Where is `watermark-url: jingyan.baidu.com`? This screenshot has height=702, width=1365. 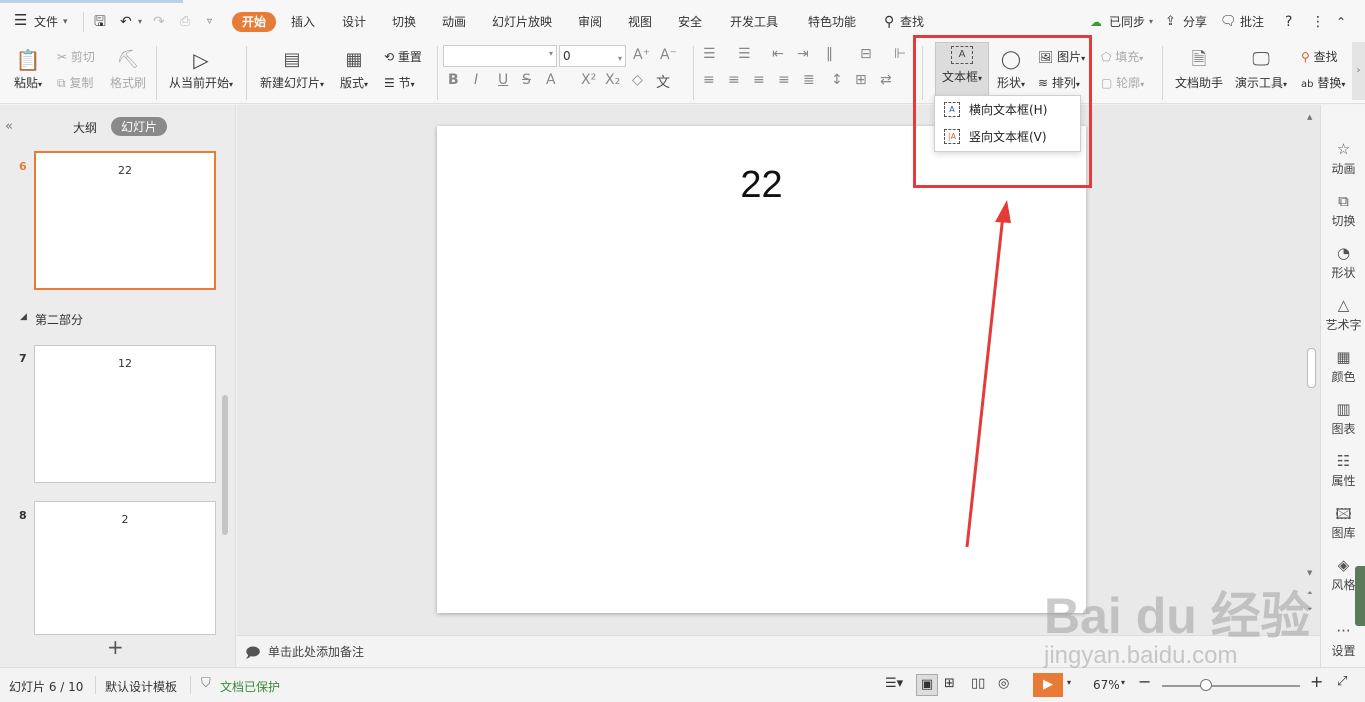 watermark-url: jingyan.baidu.com is located at coordinates (1141, 655).